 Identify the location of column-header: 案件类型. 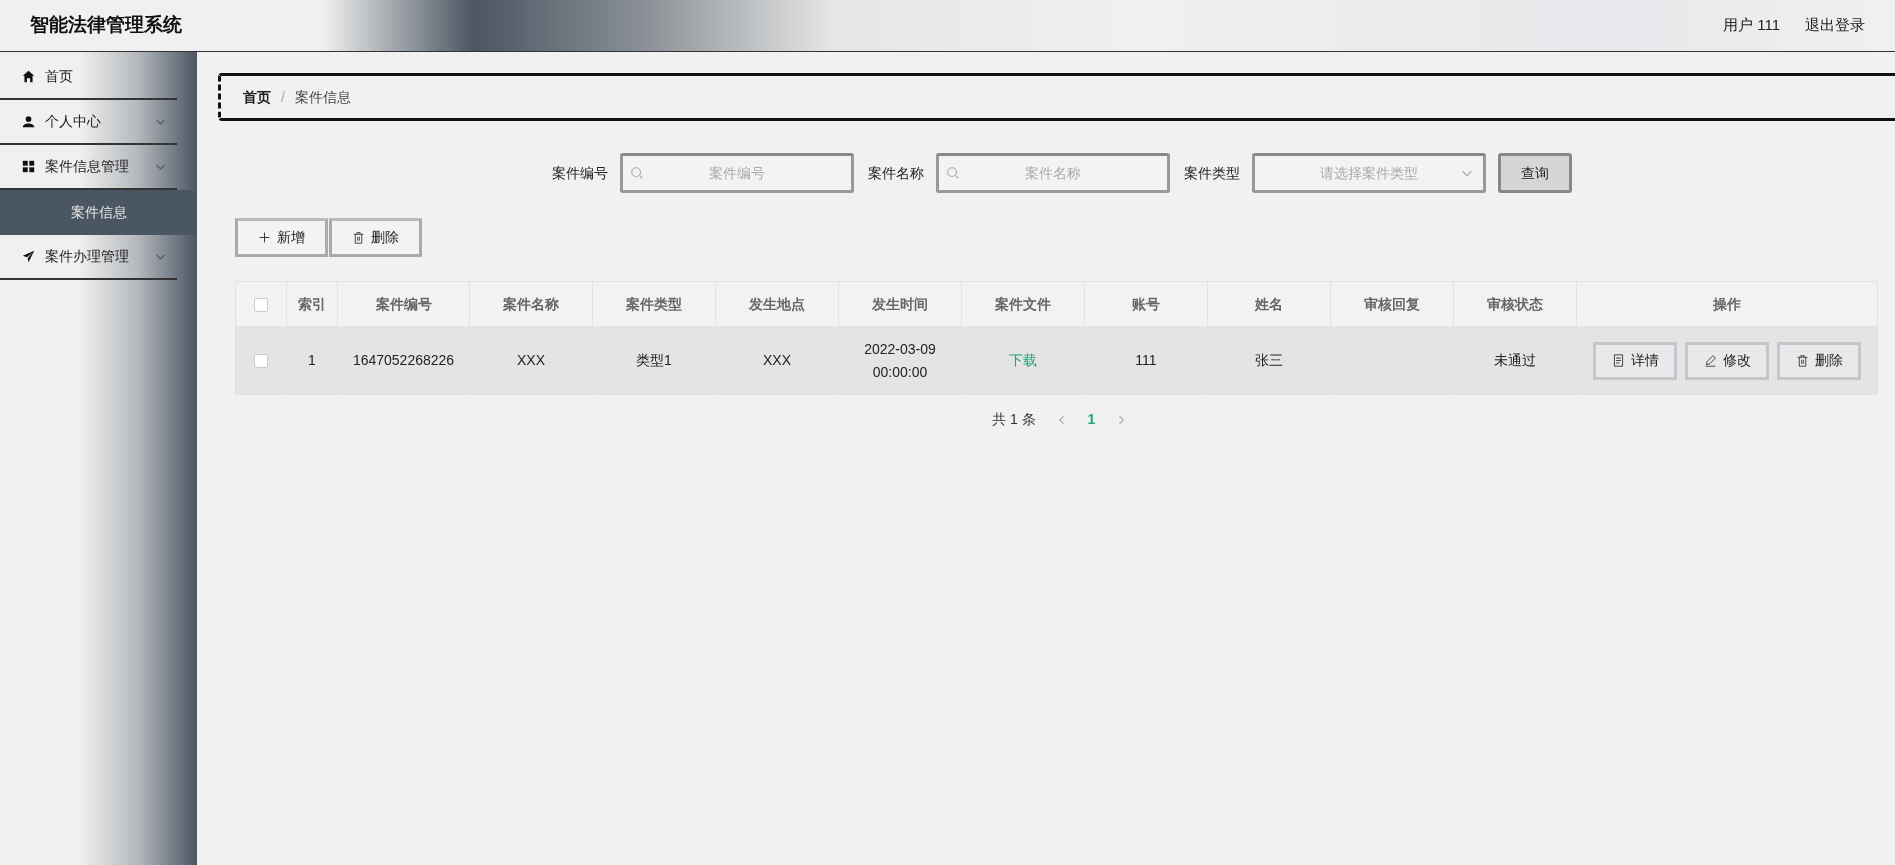
(654, 304).